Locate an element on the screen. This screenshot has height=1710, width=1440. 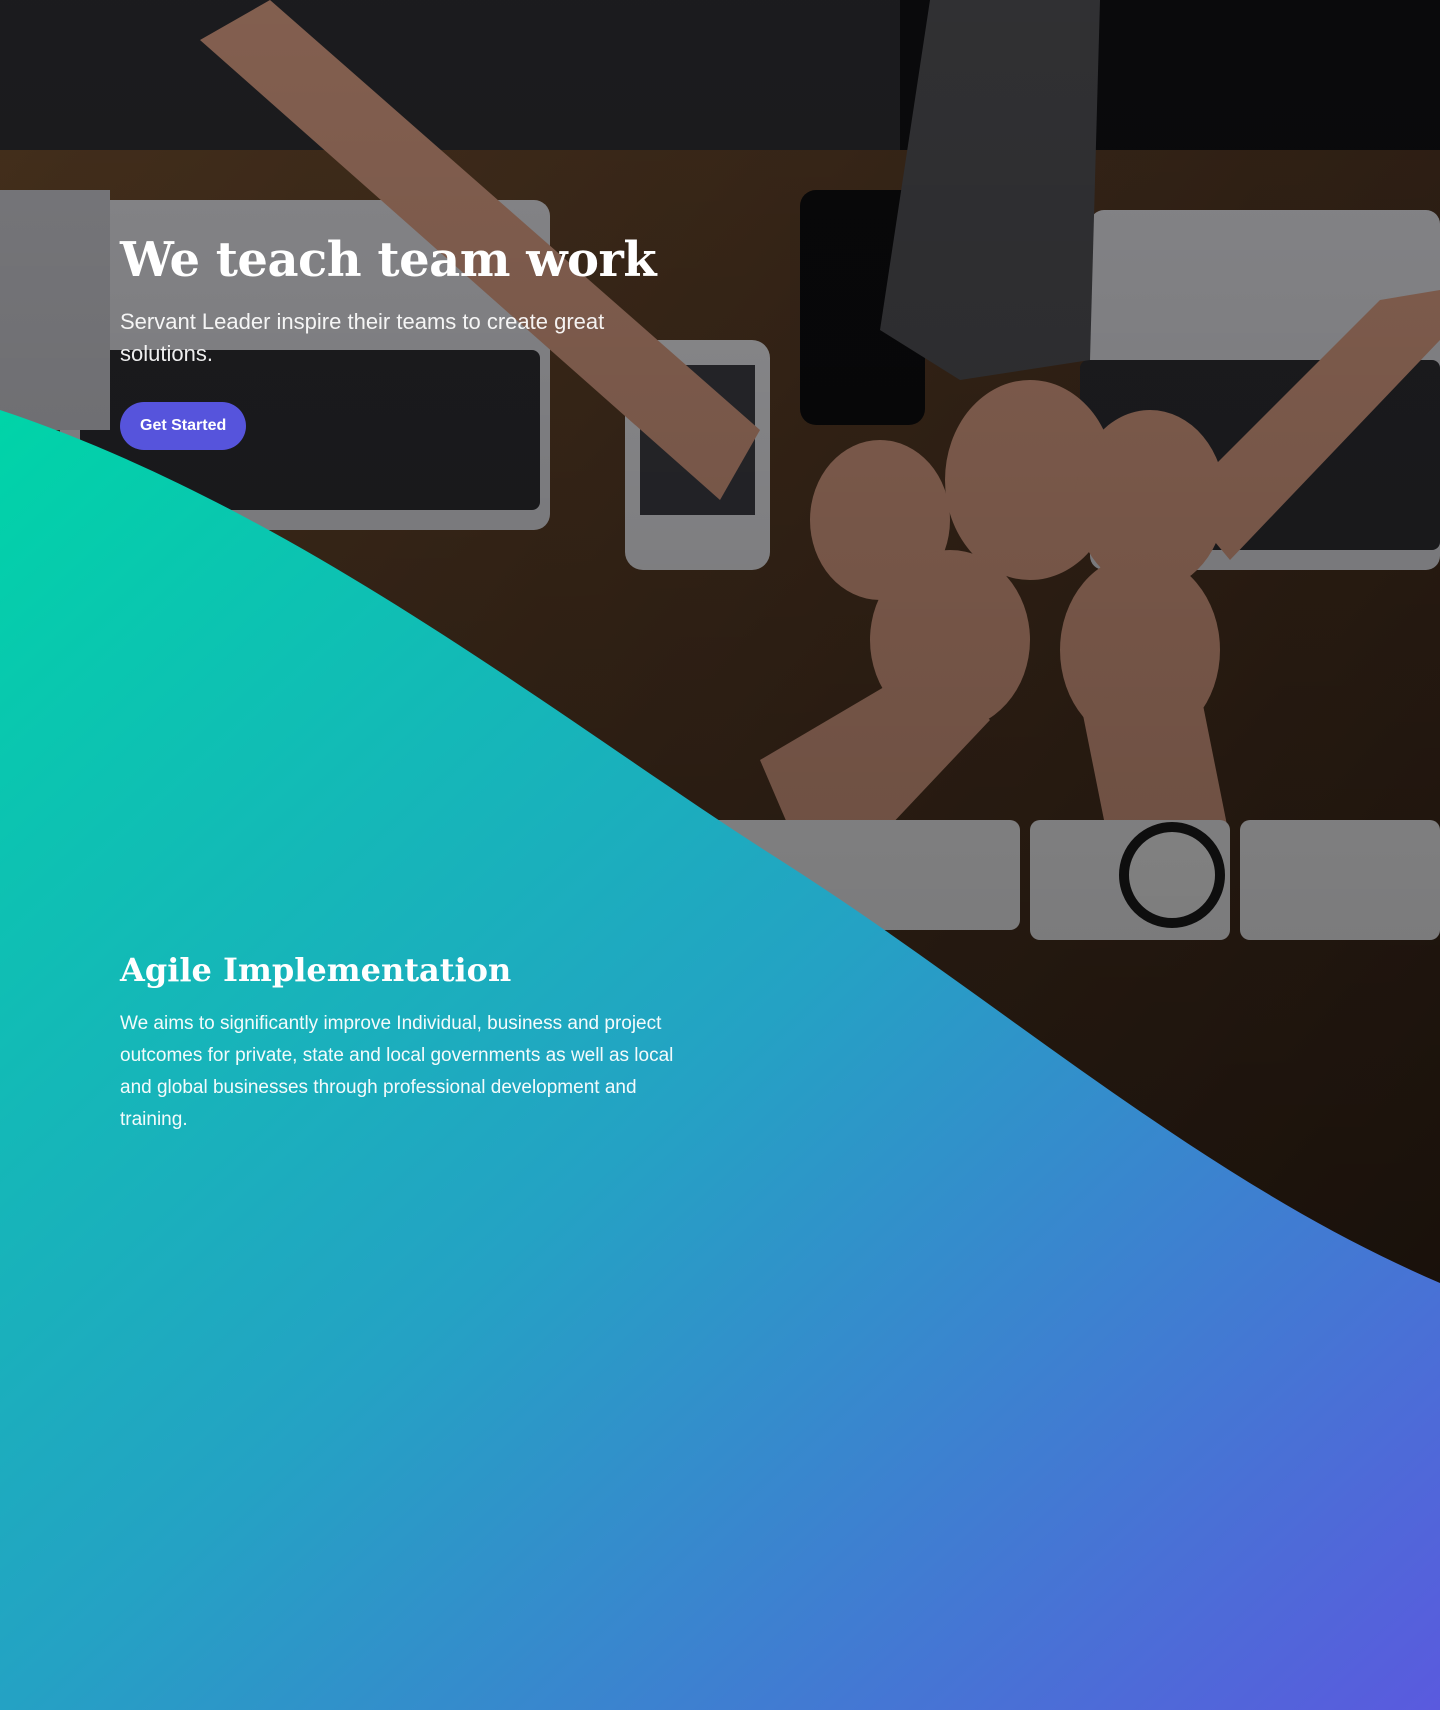
feature-title: Agile Implementation is located at coordinates (316, 970).